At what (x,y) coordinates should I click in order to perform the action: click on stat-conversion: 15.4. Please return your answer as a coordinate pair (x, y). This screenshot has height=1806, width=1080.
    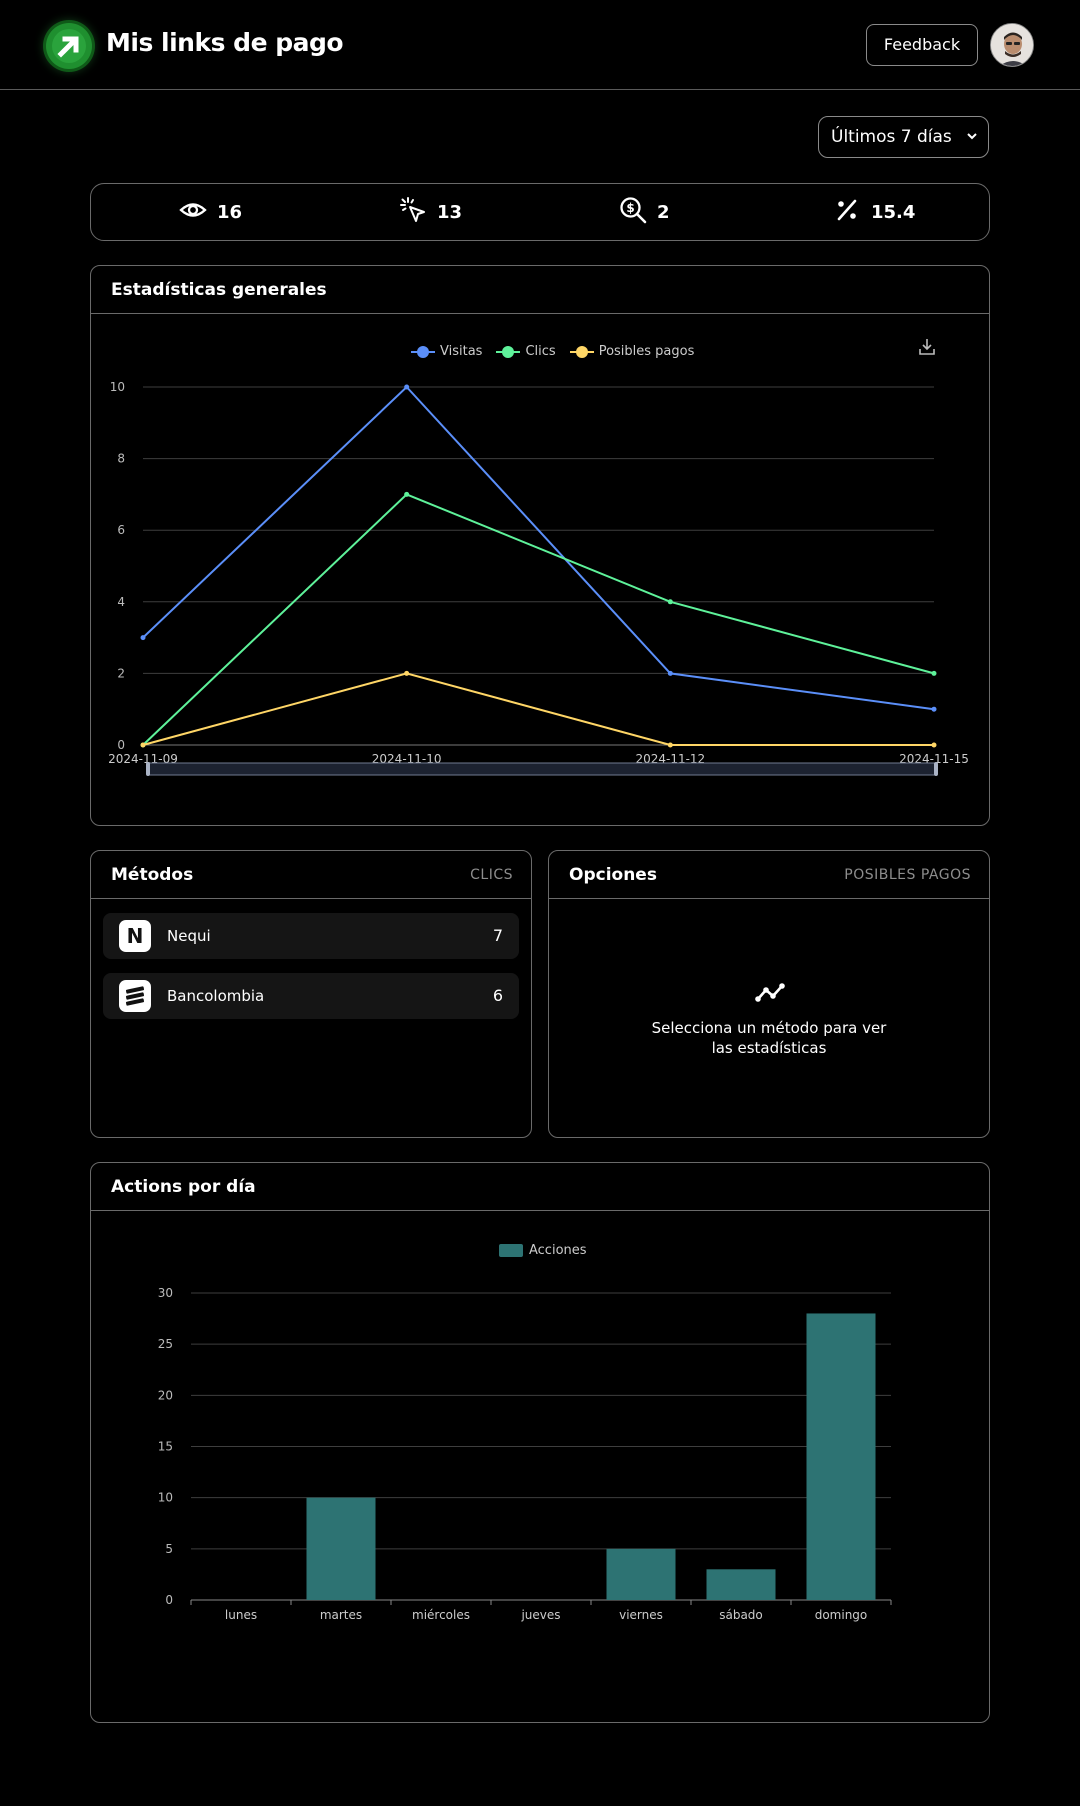
    Looking at the image, I should click on (874, 212).